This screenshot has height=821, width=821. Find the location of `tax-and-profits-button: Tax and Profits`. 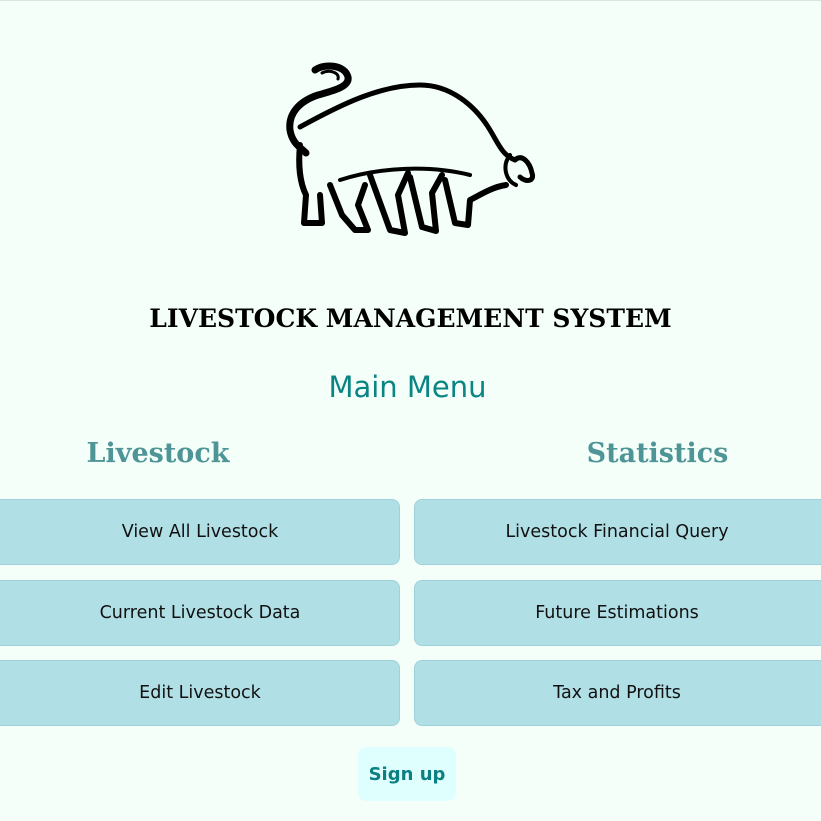

tax-and-profits-button: Tax and Profits is located at coordinates (617, 693).